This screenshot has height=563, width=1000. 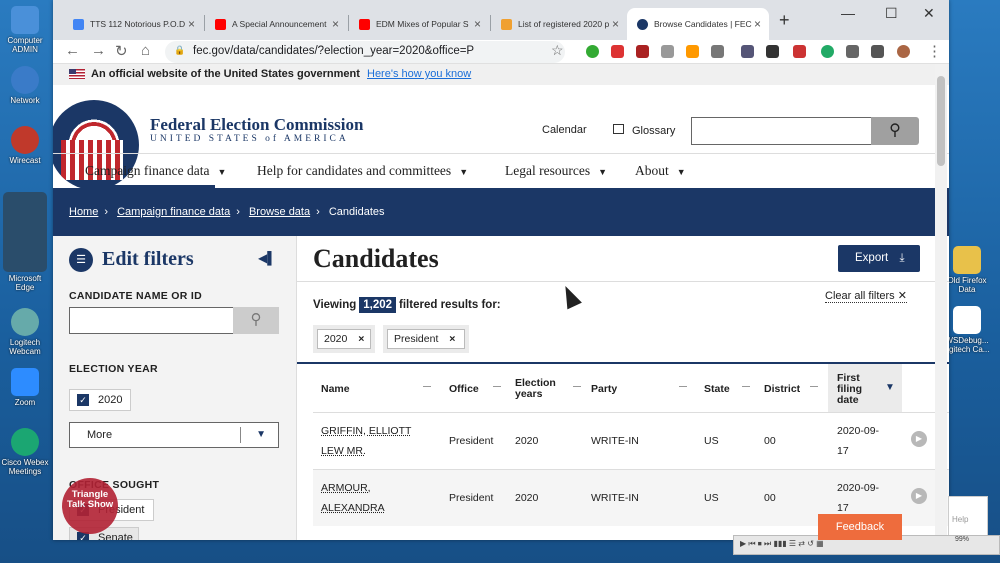 What do you see at coordinates (877, 51) in the screenshot?
I see `playlist-icon` at bounding box center [877, 51].